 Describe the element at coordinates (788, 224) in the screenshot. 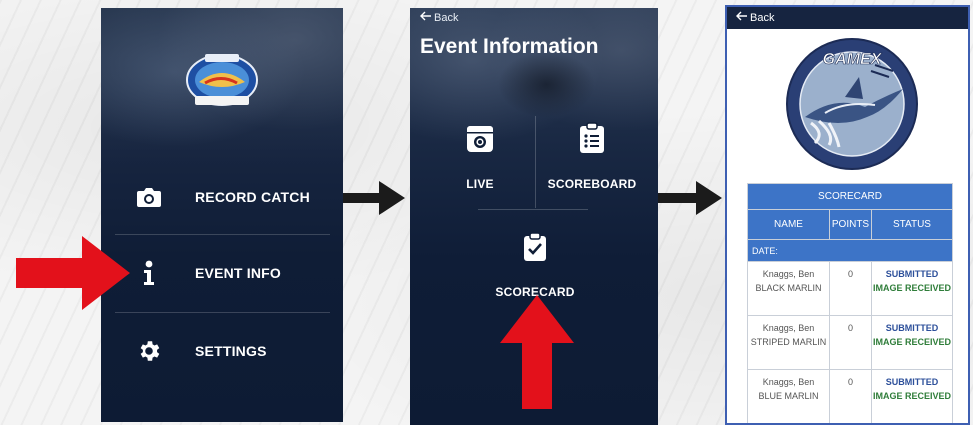

I see `column-header-name: NAME` at that location.